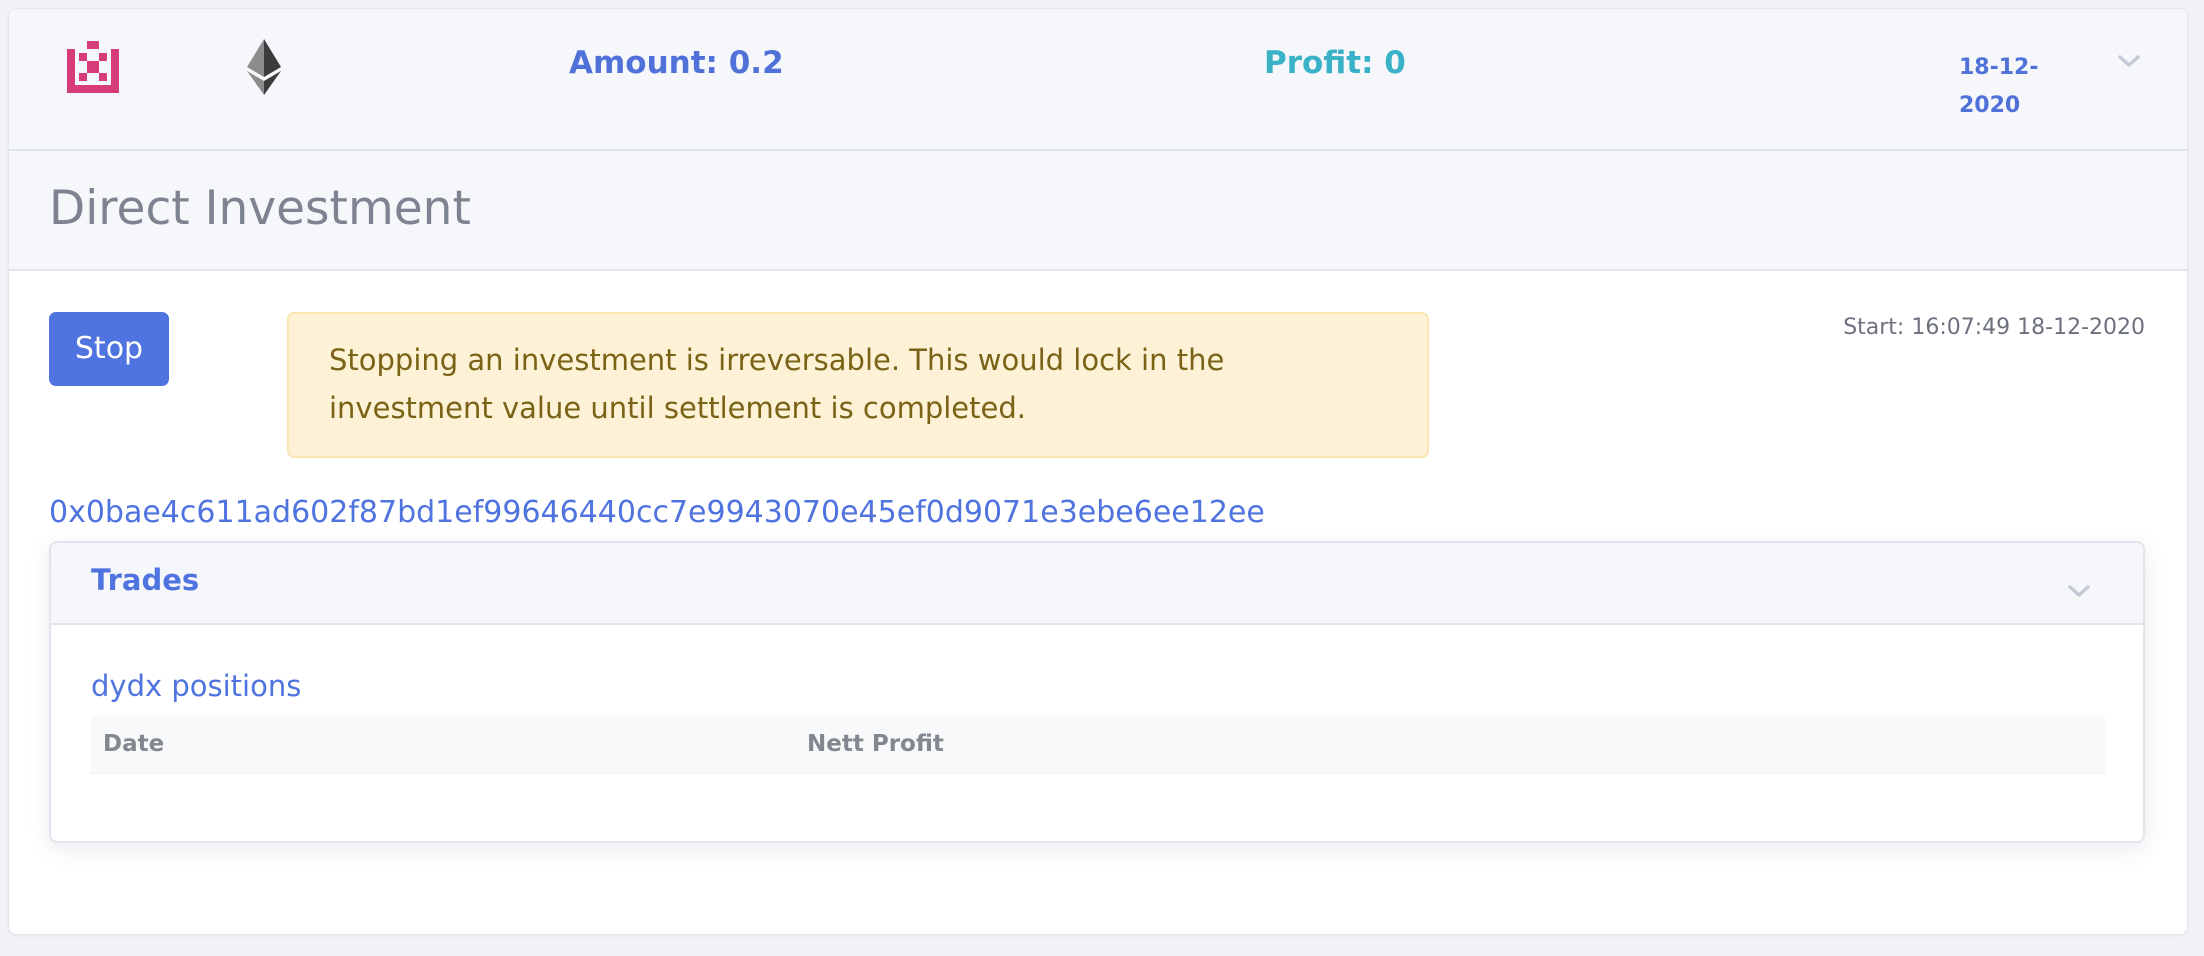  I want to click on amount-value: Amount: 0.2, so click(676, 63).